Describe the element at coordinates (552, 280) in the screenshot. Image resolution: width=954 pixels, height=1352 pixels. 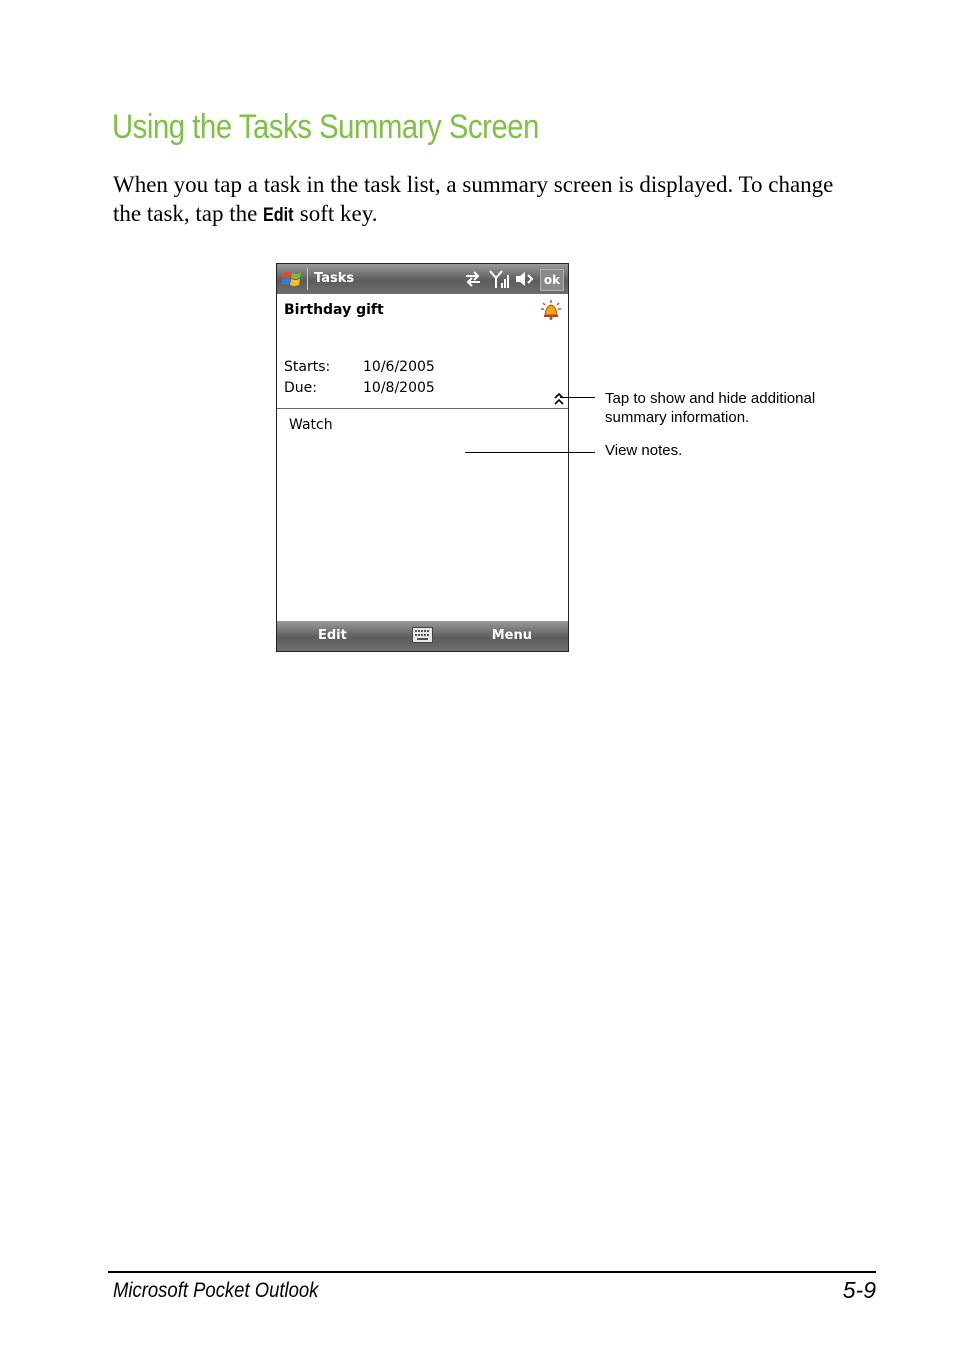
I see `ok-button: ok` at that location.